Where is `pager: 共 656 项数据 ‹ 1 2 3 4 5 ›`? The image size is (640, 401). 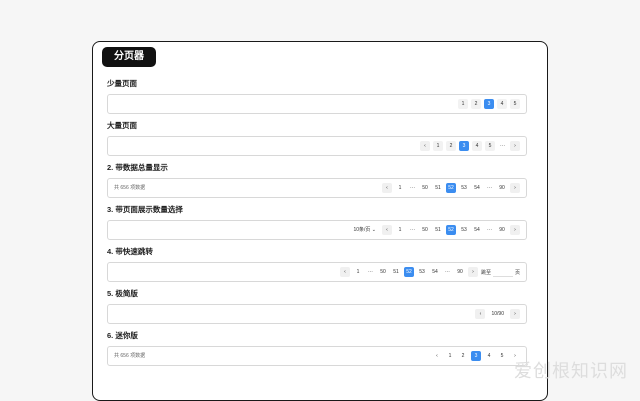
pager: 共 656 项数据 ‹ 1 2 3 4 5 › is located at coordinates (317, 356).